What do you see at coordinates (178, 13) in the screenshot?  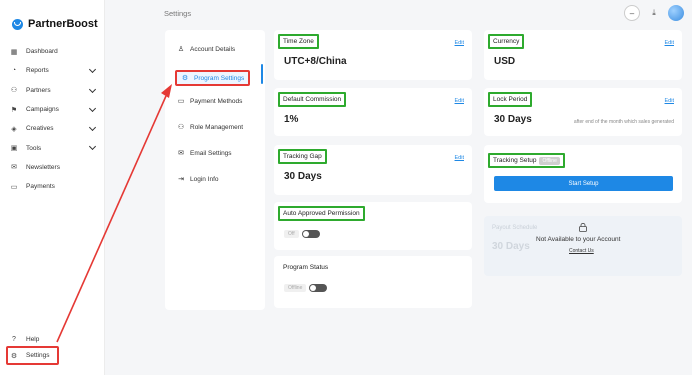 I see `page-title: Settings` at bounding box center [178, 13].